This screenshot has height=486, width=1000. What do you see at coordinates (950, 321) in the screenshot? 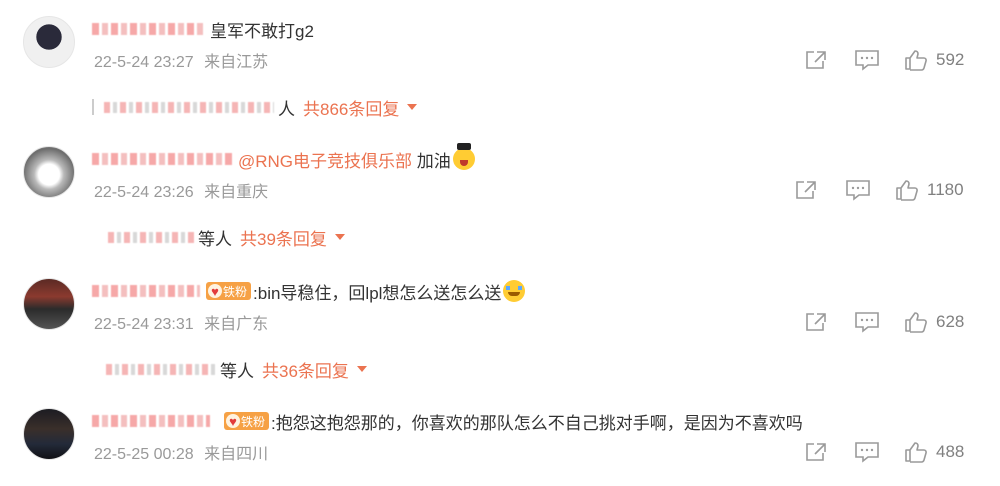
I see `like-count: 628` at bounding box center [950, 321].